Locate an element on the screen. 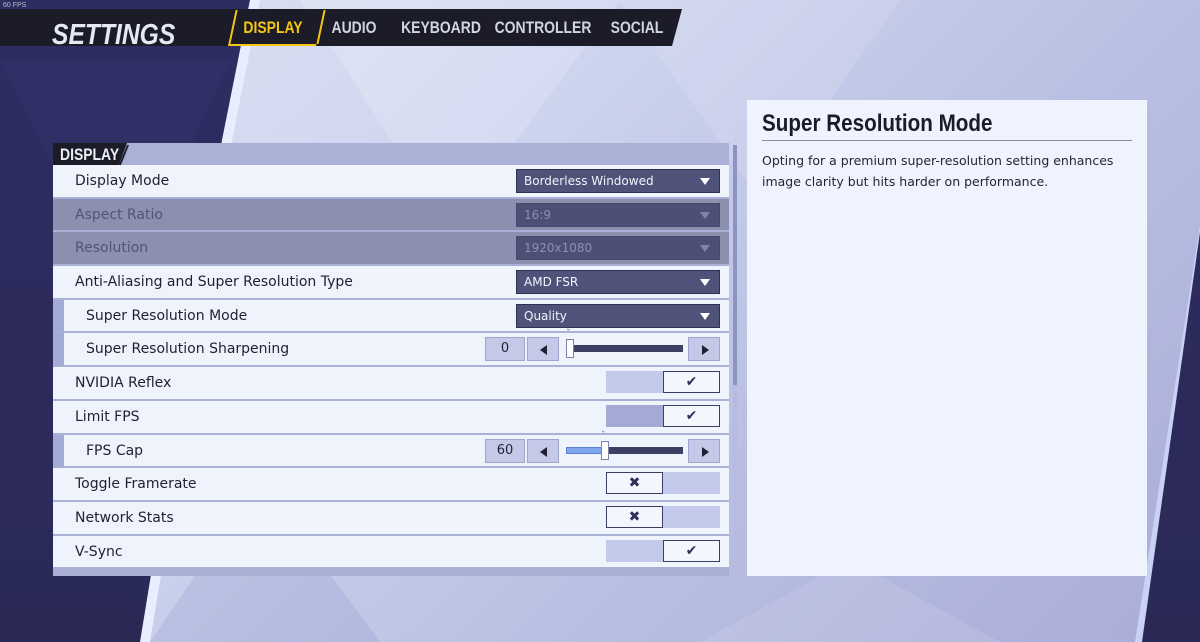 Image resolution: width=1200 pixels, height=642 pixels. tab-social: SOCIAL is located at coordinates (637, 27).